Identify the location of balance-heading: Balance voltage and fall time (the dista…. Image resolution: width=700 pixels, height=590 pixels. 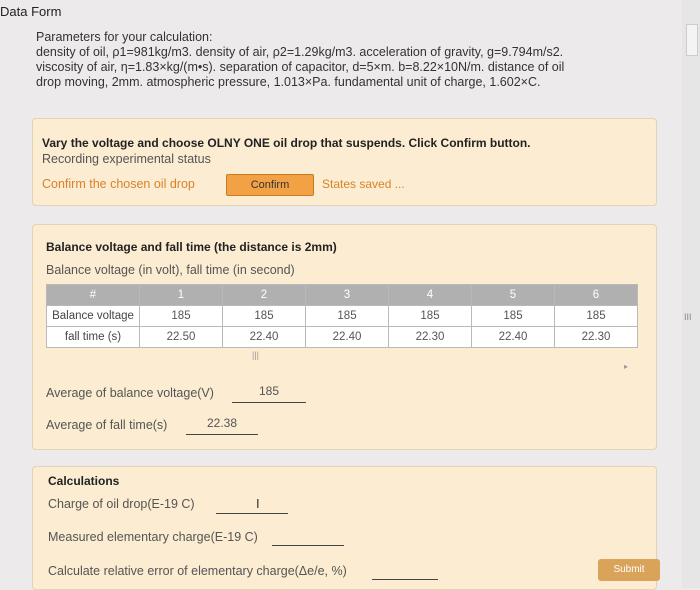
(191, 247).